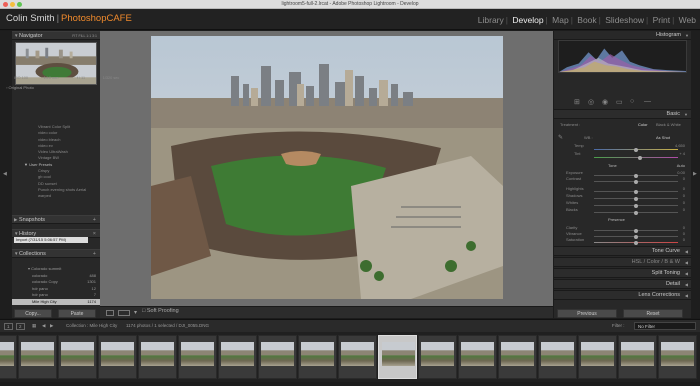  What do you see at coordinates (681, 165) in the screenshot?
I see `auto-tone-button: Auto` at bounding box center [681, 165].